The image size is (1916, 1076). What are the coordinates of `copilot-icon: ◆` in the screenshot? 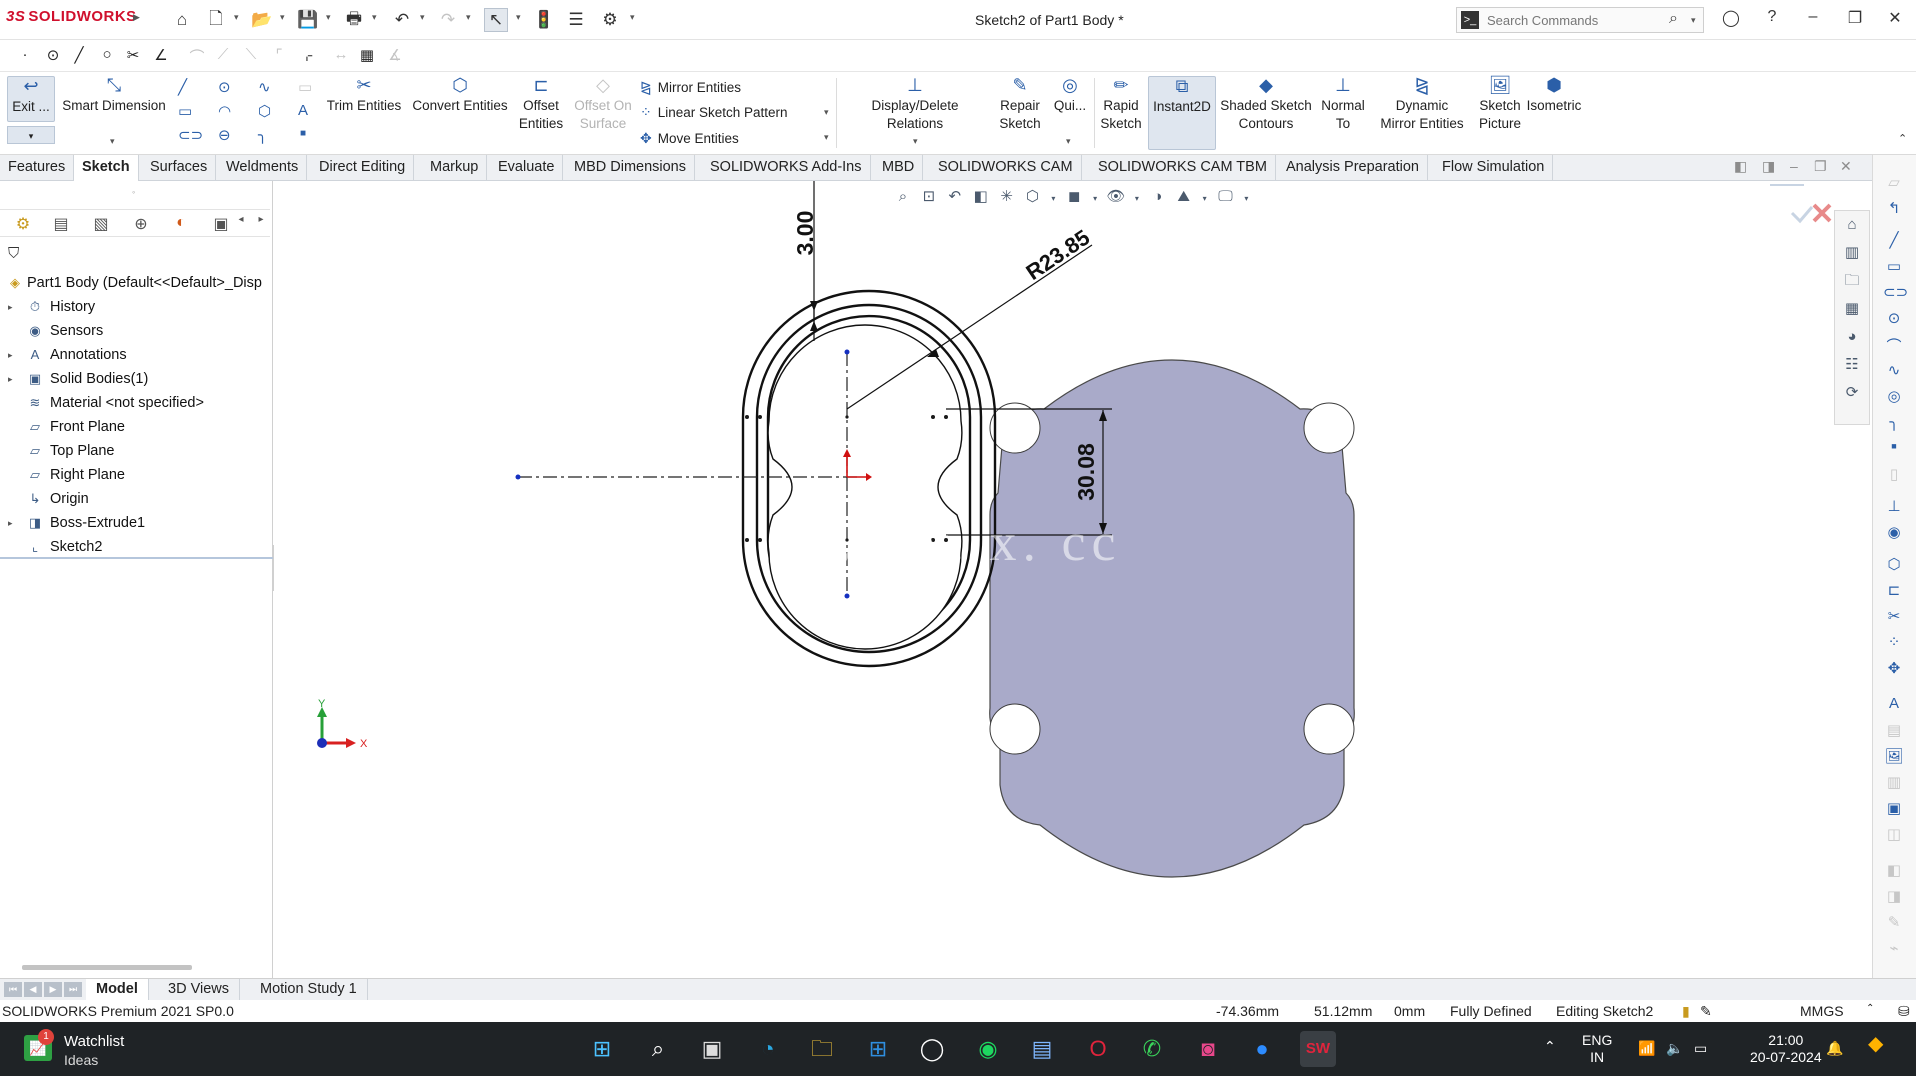 It's located at (1875, 1044).